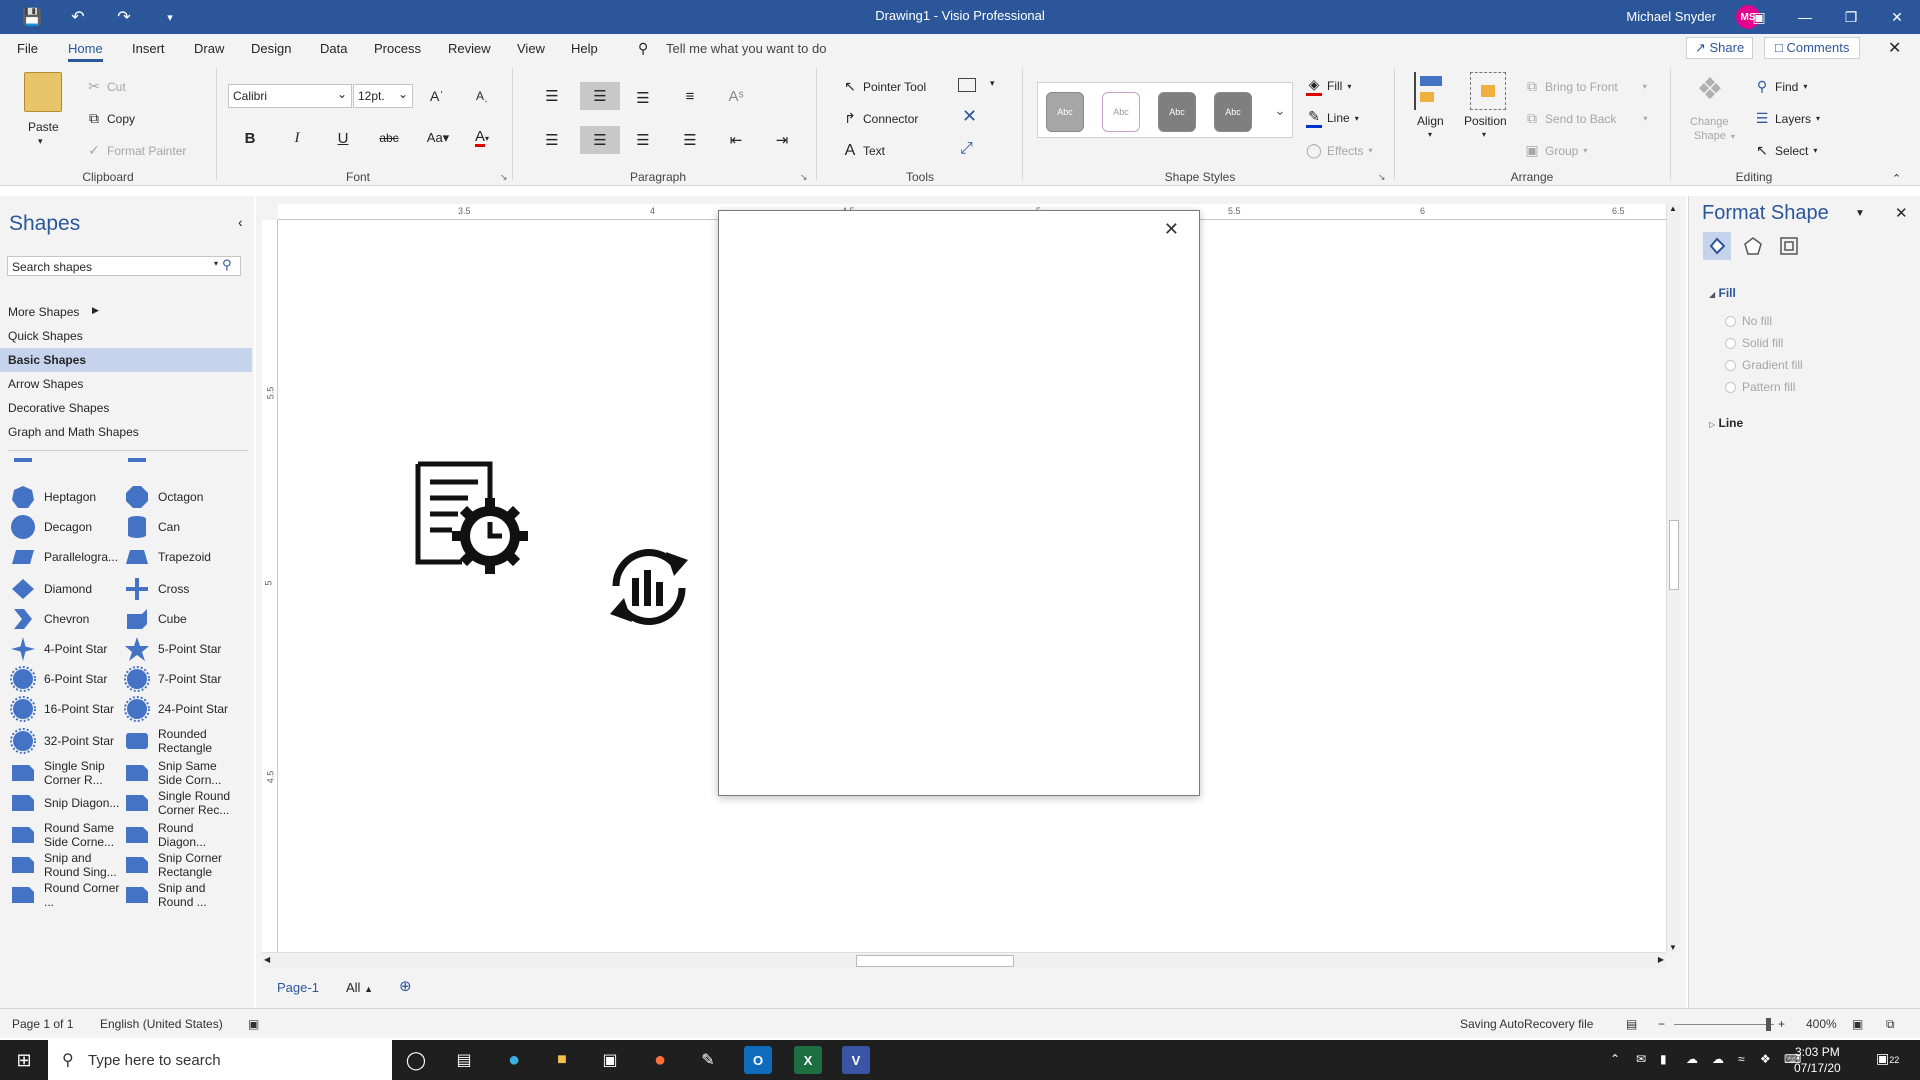  I want to click on shape-item-cross: Cross, so click(180, 589).